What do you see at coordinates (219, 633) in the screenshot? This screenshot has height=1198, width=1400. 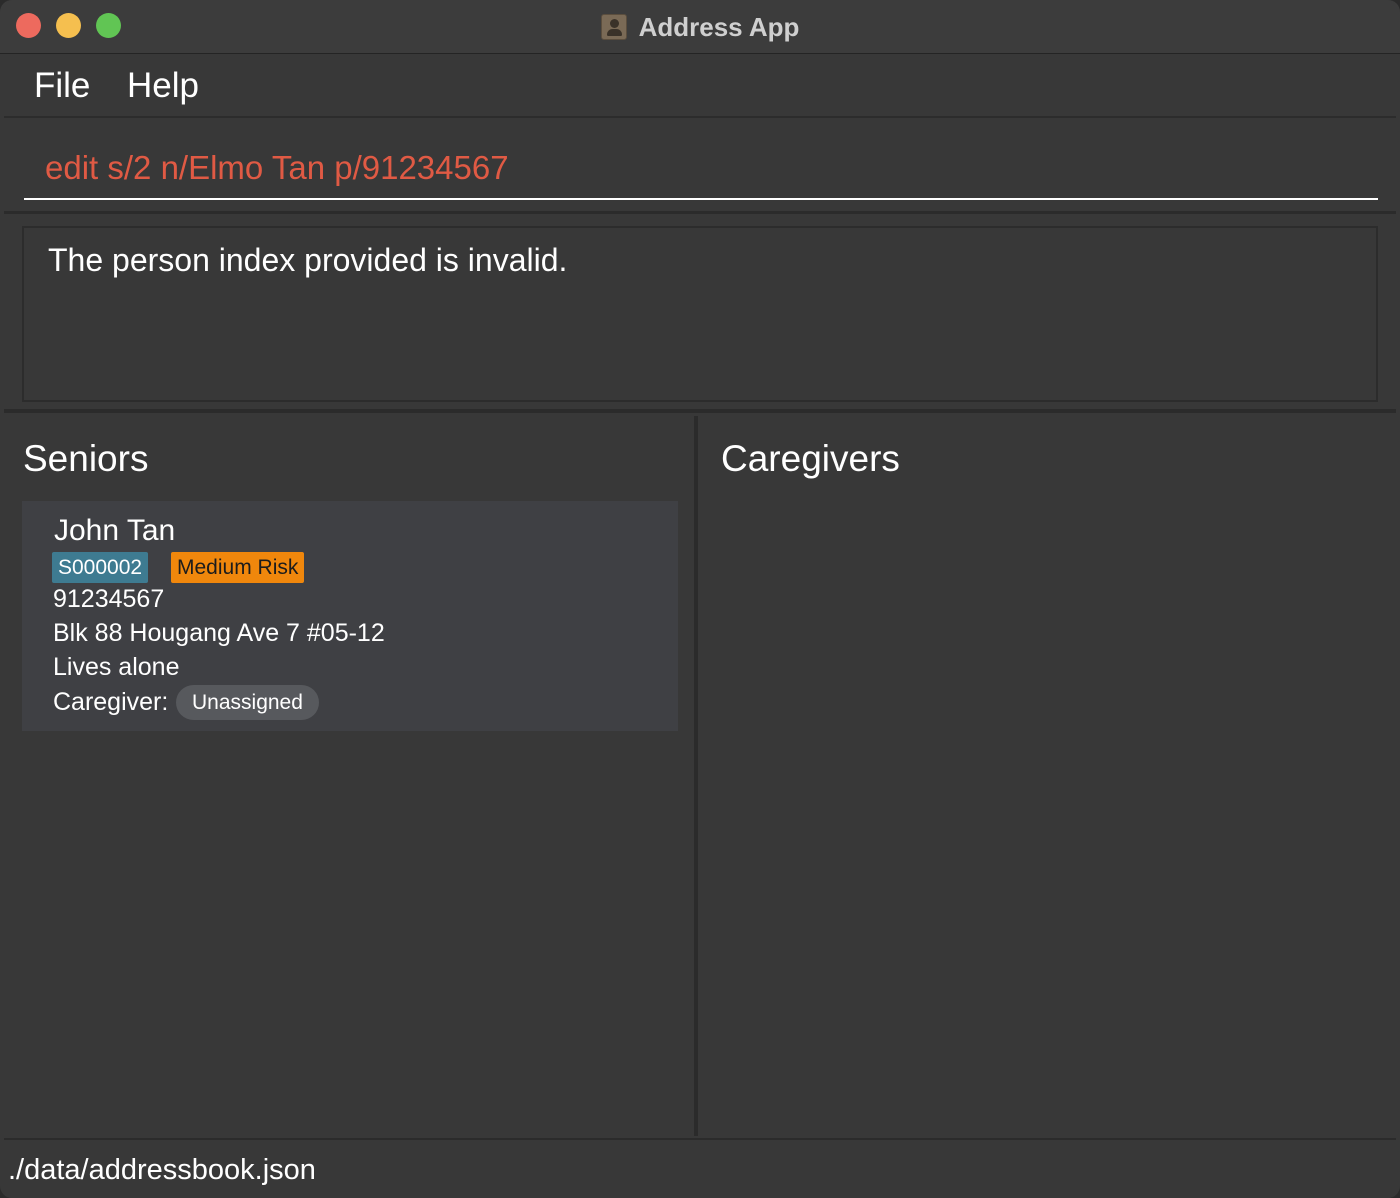 I see `senior-address: Blk 88 Hougang Ave 7 #05-12` at bounding box center [219, 633].